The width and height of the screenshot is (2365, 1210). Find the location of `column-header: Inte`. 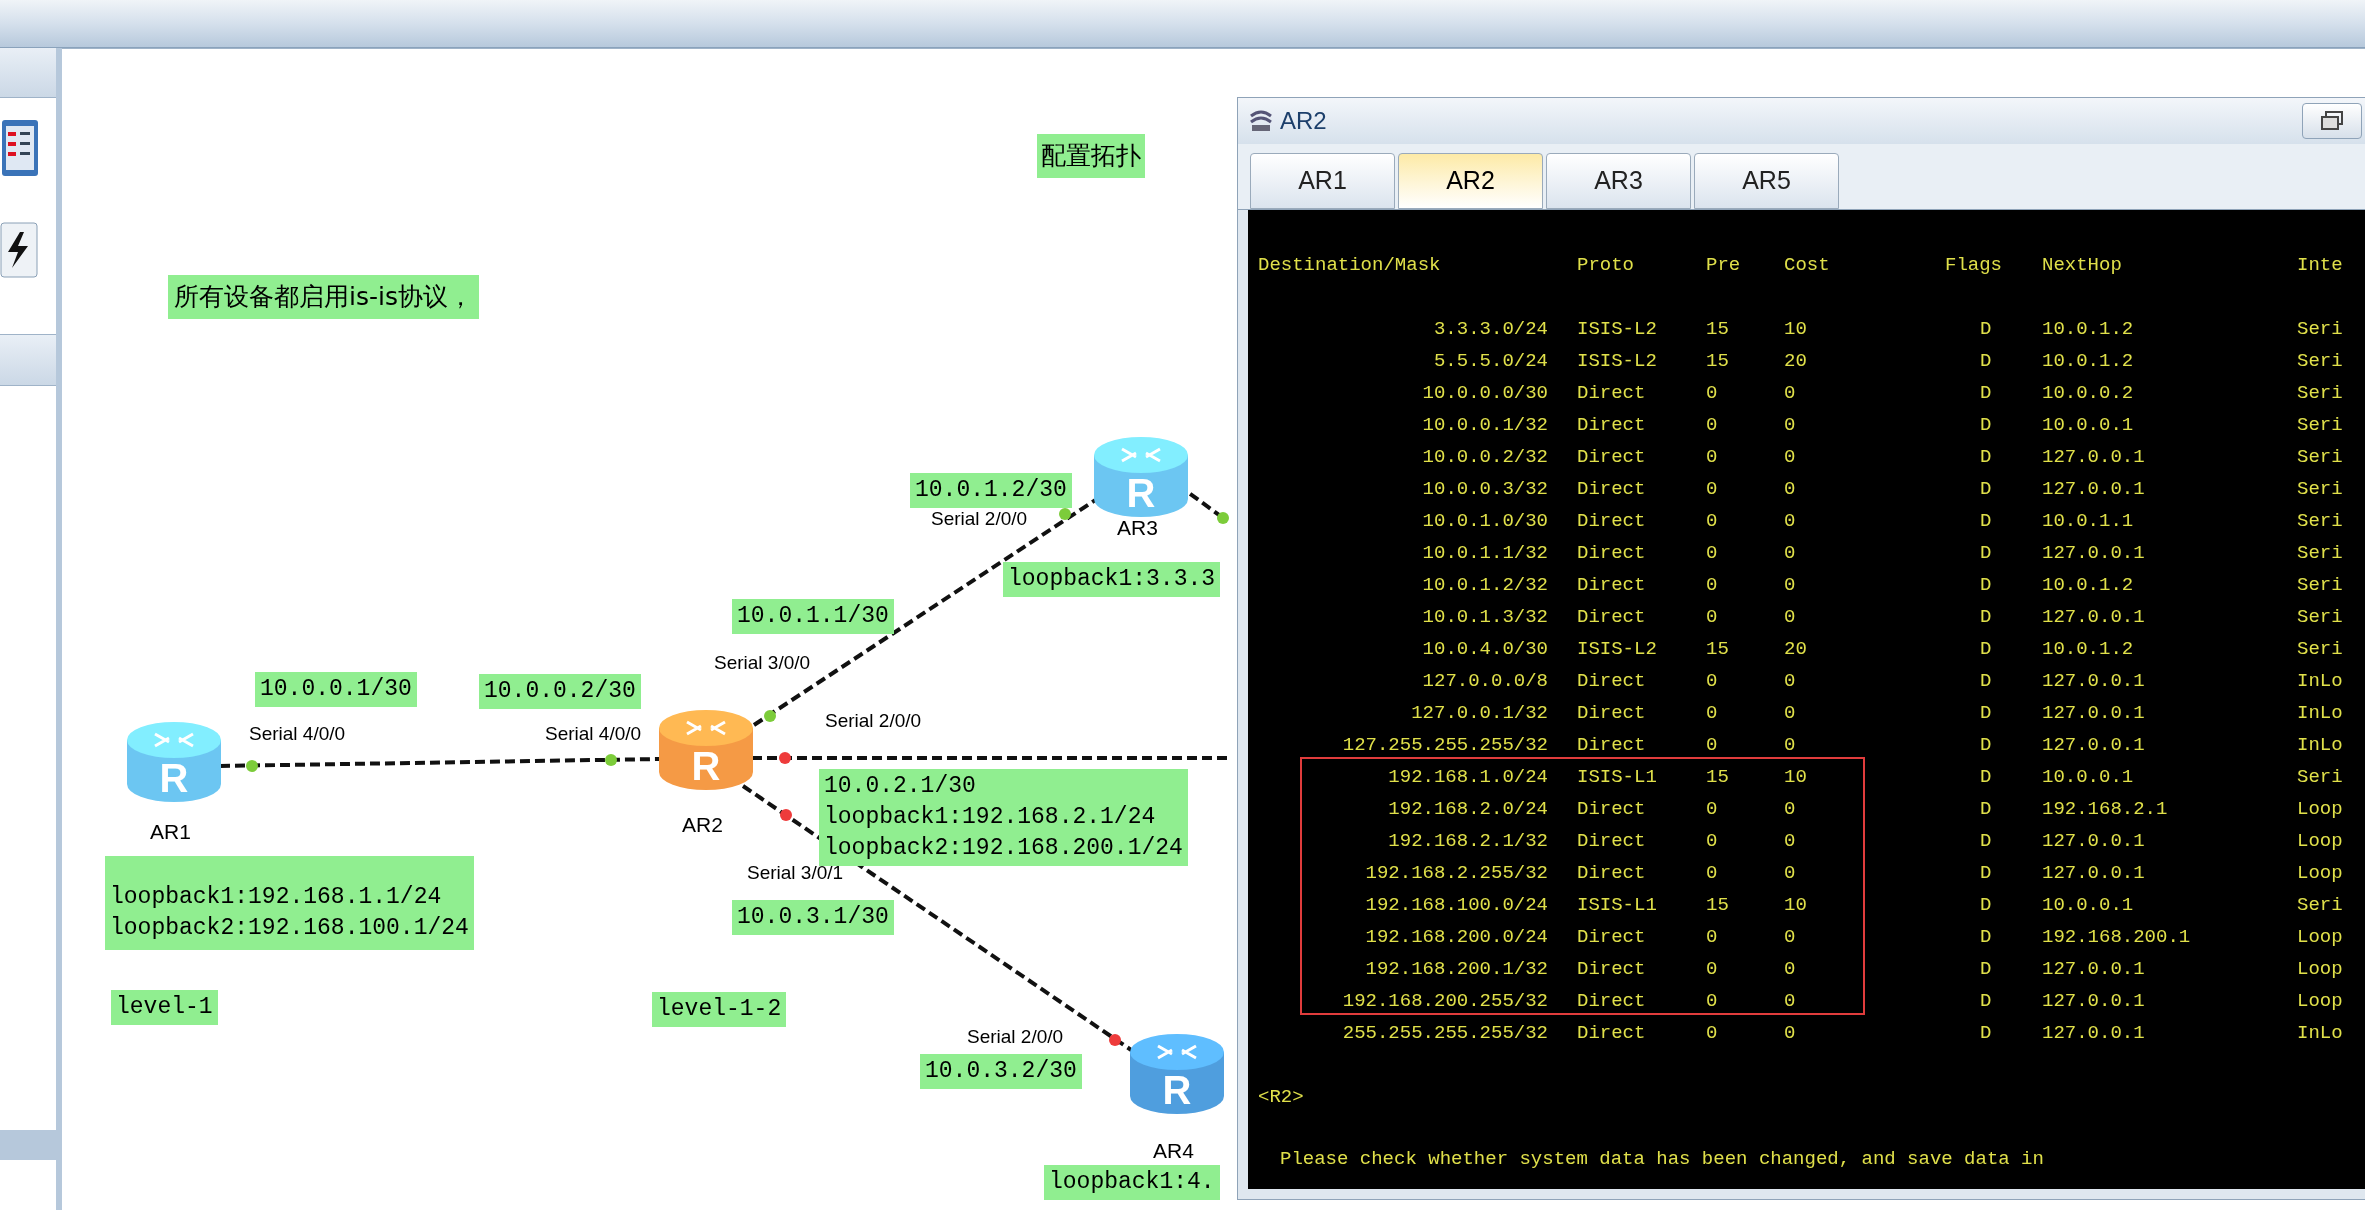

column-header: Inte is located at coordinates (2320, 265).